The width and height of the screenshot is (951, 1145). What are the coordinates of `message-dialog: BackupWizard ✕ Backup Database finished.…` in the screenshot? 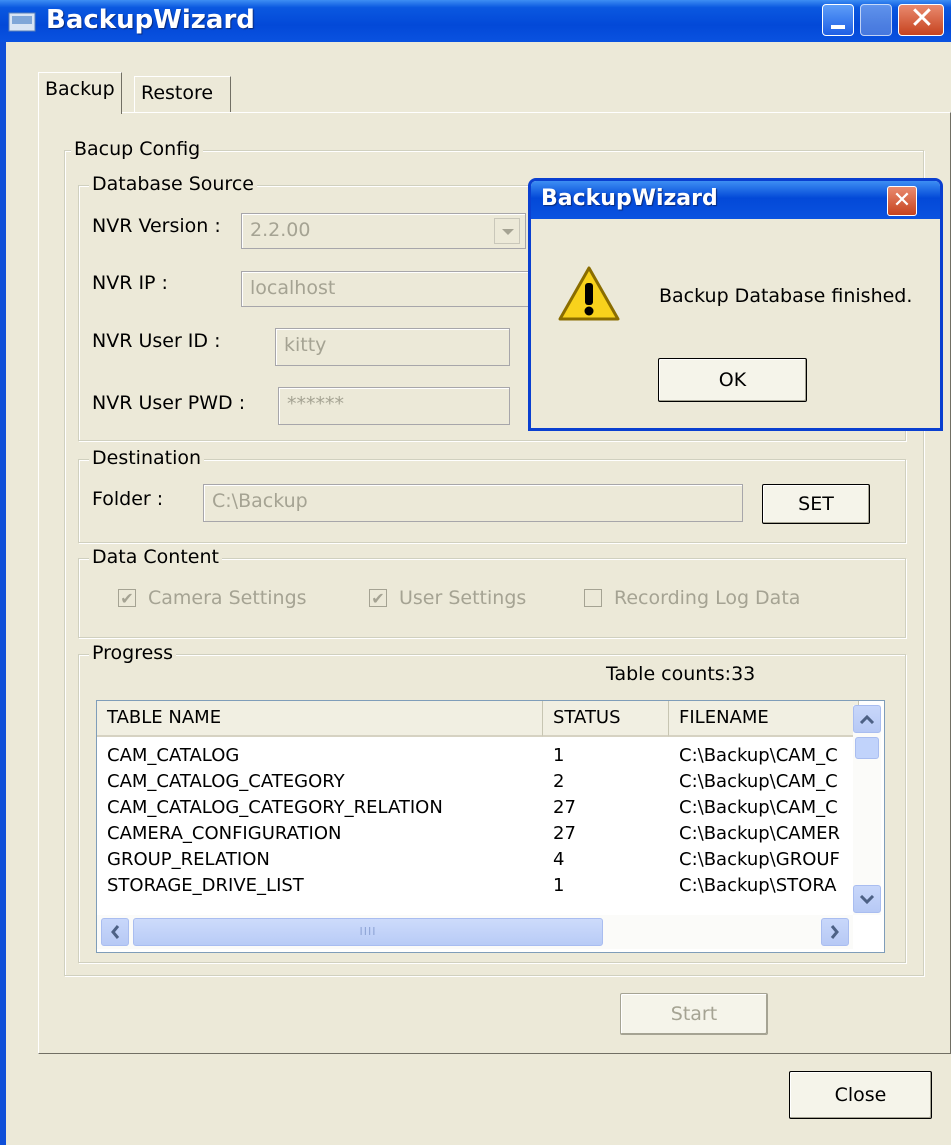 It's located at (735, 304).